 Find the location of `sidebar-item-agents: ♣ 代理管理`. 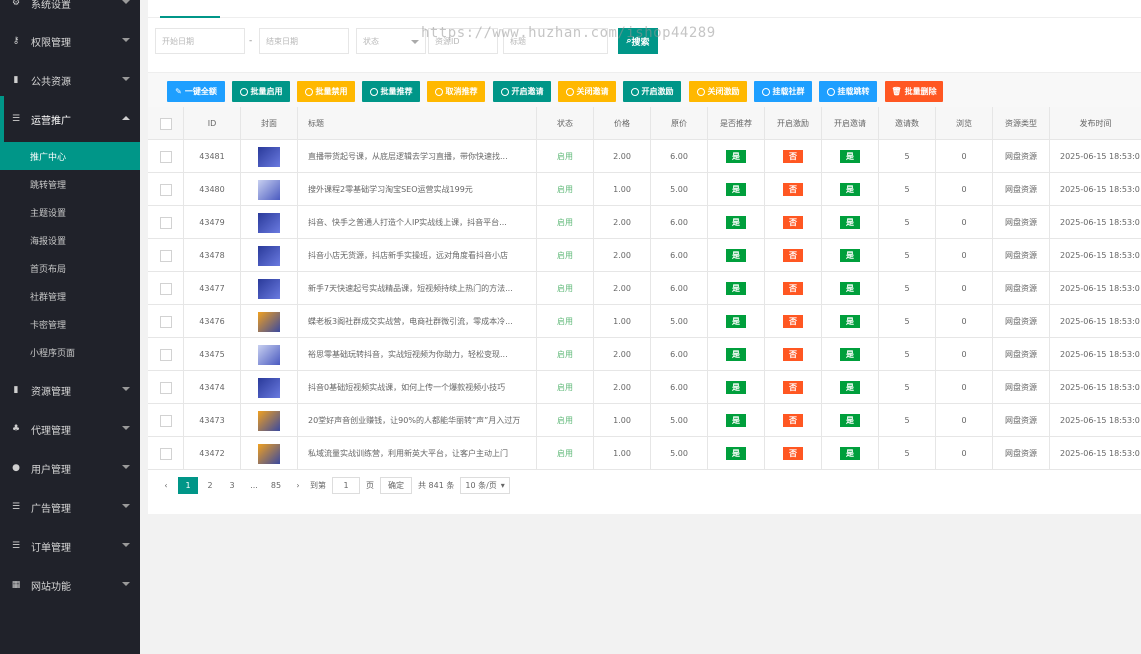

sidebar-item-agents: ♣ 代理管理 is located at coordinates (70, 429).